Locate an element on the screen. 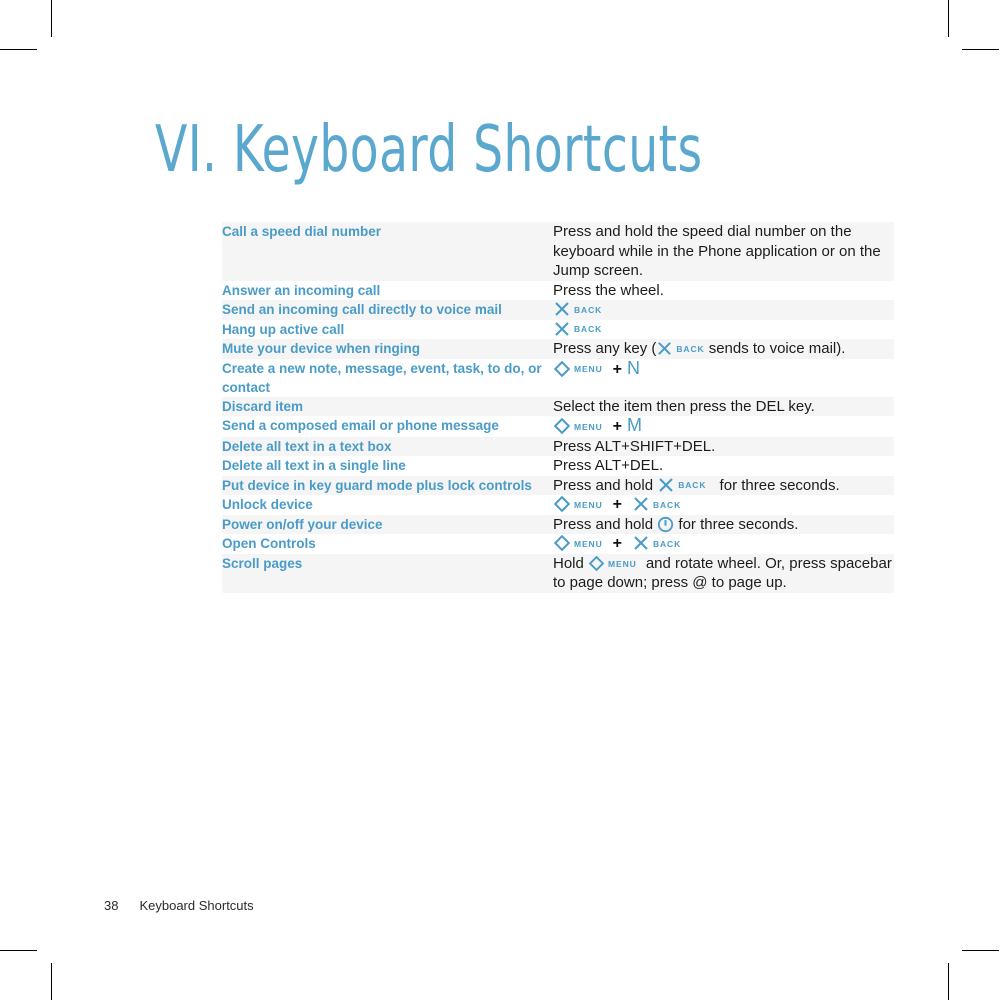 Image resolution: width=1000 pixels, height=1000 pixels. table-row: Open Controls MENU + BACK is located at coordinates (558, 544).